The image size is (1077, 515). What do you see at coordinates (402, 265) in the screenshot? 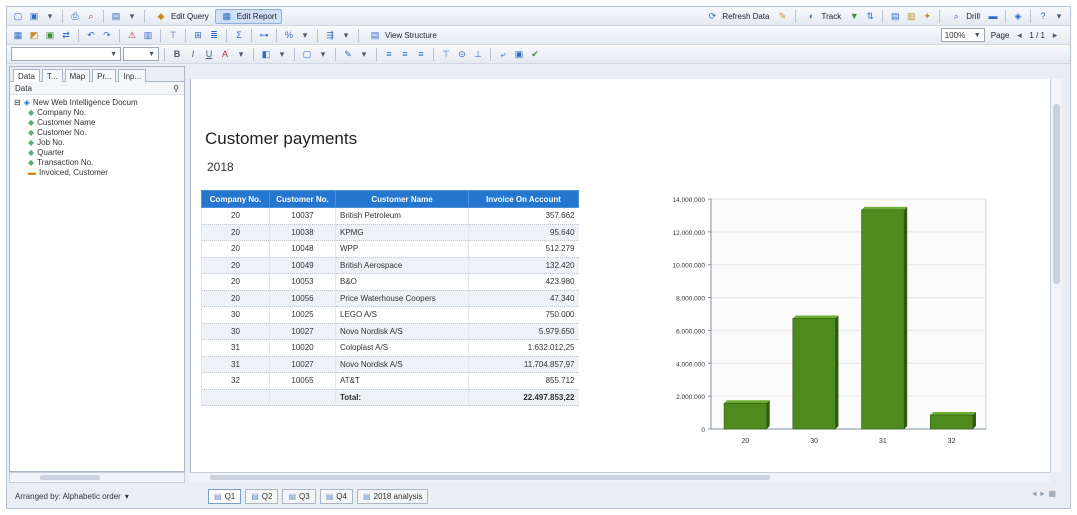
I see `table-cell: British Aerospace` at bounding box center [402, 265].